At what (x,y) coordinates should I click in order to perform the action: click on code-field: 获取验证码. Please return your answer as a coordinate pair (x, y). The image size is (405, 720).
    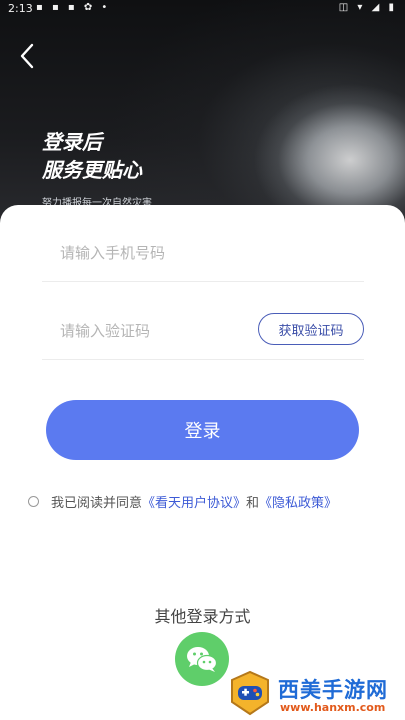
    Looking at the image, I should click on (203, 331).